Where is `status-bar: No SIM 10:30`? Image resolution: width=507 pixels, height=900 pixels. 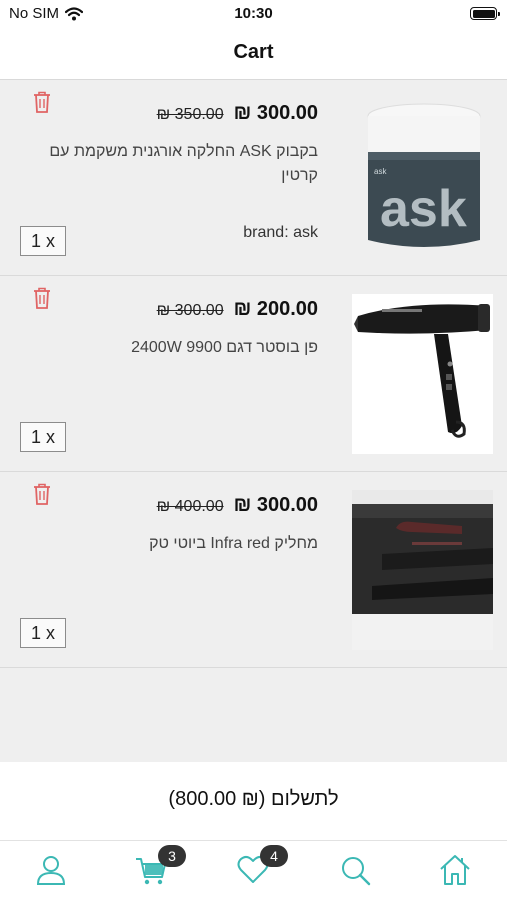
status-bar: No SIM 10:30 is located at coordinates (253, 14).